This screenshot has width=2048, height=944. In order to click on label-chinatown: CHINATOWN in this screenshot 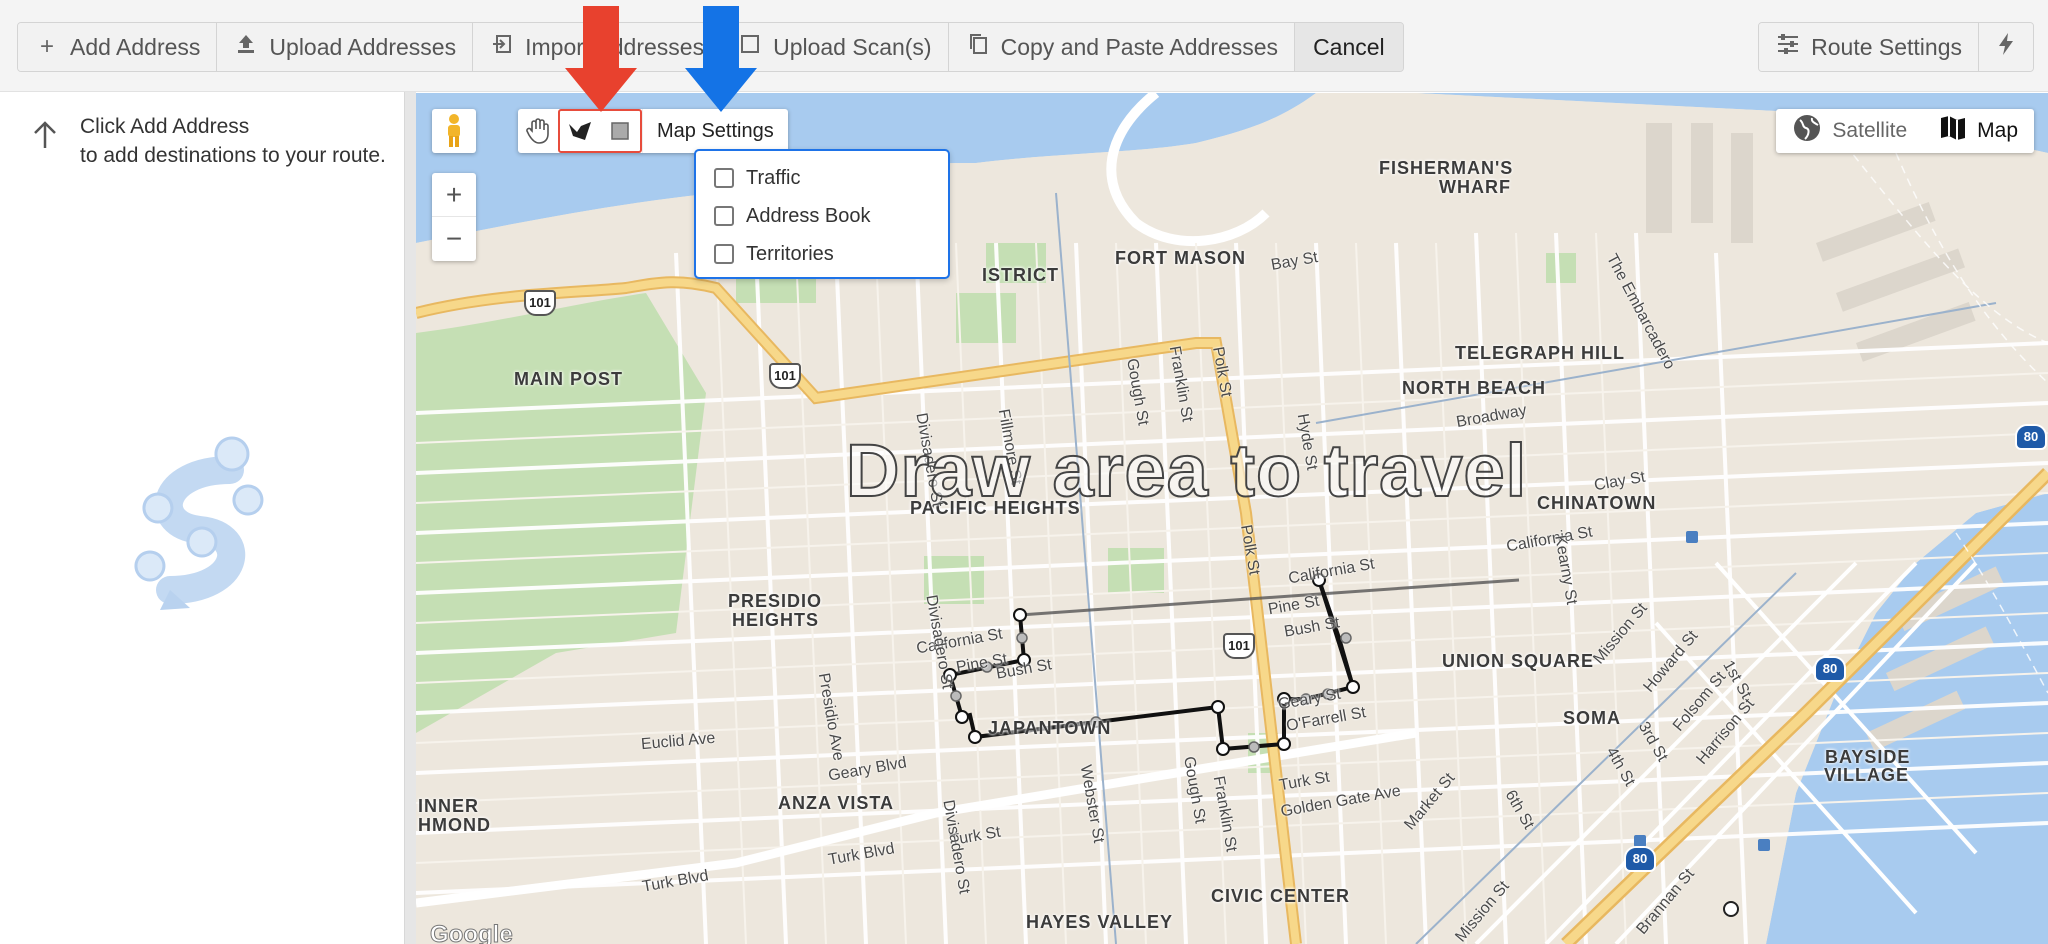, I will do `click(1597, 503)`.